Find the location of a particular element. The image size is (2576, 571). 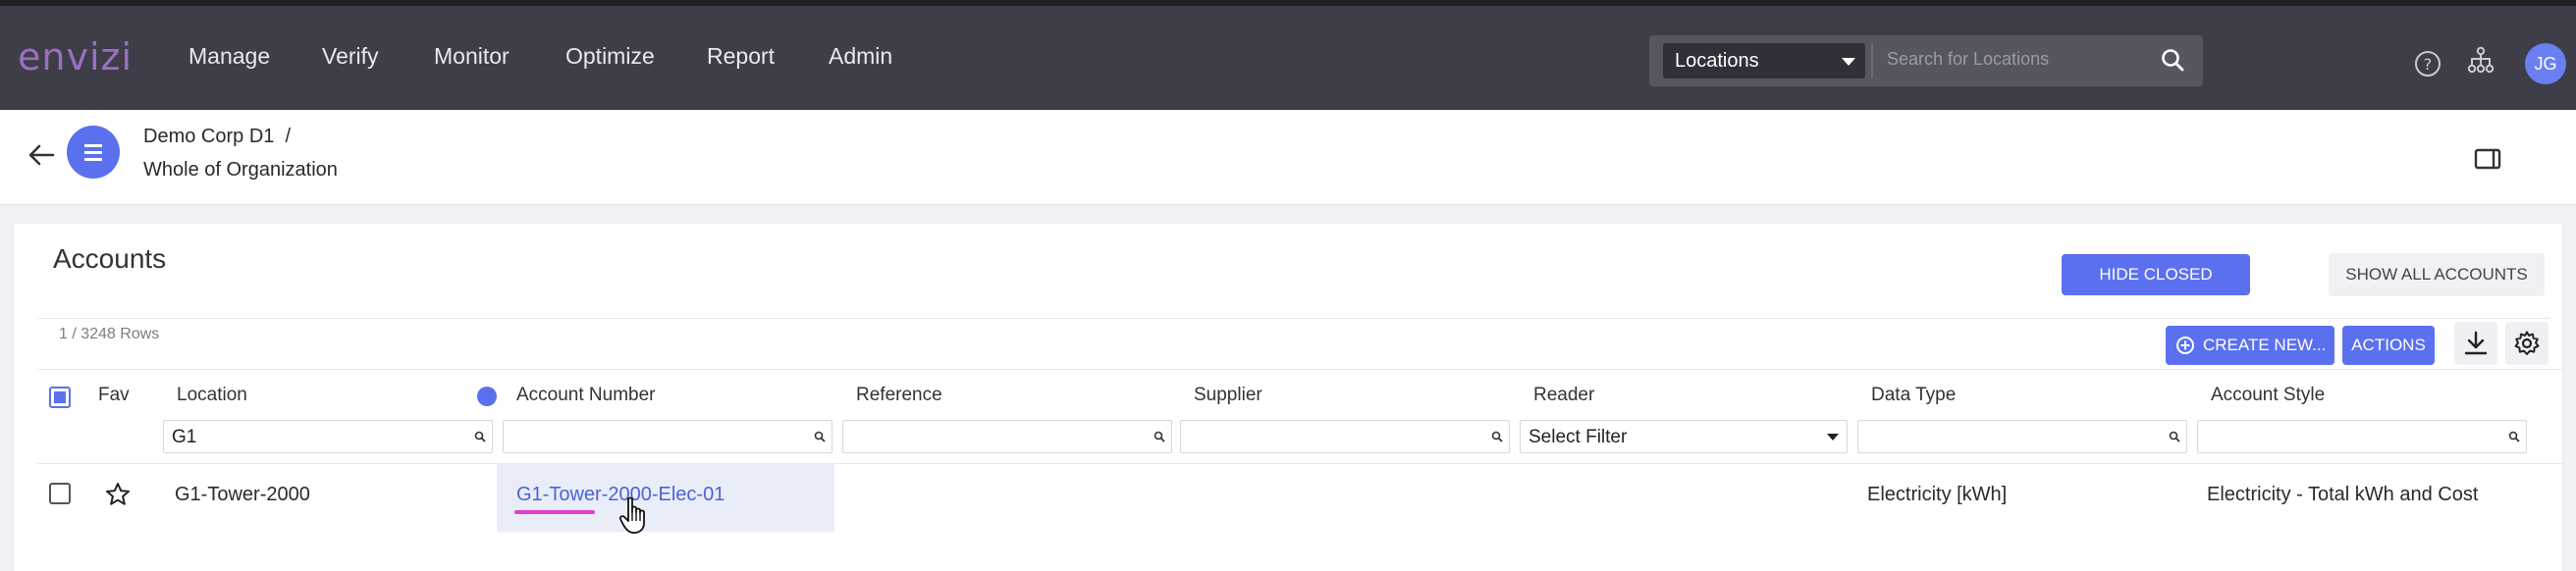

side-panel-icon is located at coordinates (2488, 159).